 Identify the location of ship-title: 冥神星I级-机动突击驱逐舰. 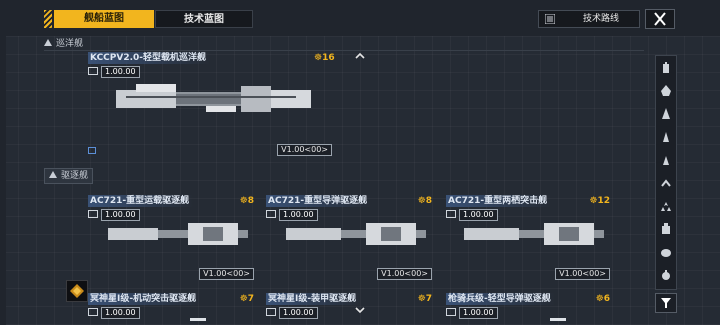
(144, 299).